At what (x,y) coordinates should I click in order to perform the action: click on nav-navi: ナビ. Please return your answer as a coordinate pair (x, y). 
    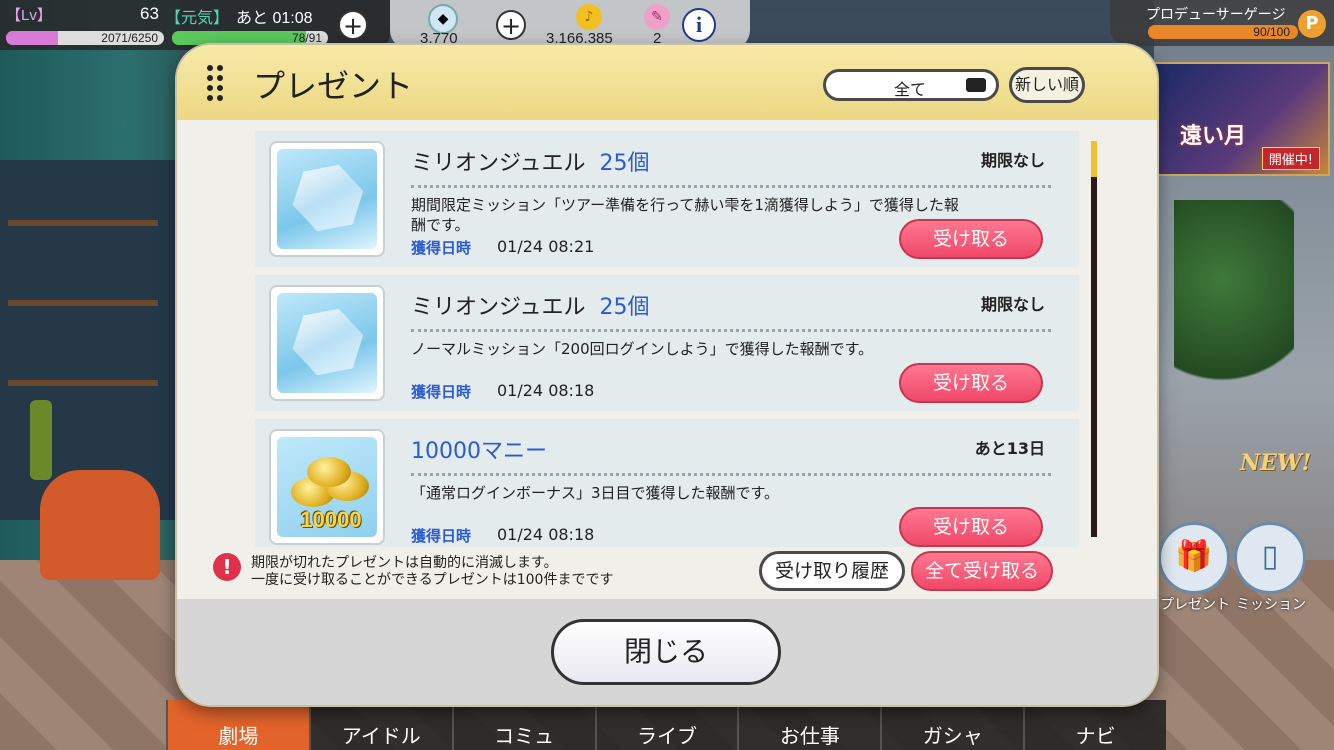
    Looking at the image, I should click on (1095, 725).